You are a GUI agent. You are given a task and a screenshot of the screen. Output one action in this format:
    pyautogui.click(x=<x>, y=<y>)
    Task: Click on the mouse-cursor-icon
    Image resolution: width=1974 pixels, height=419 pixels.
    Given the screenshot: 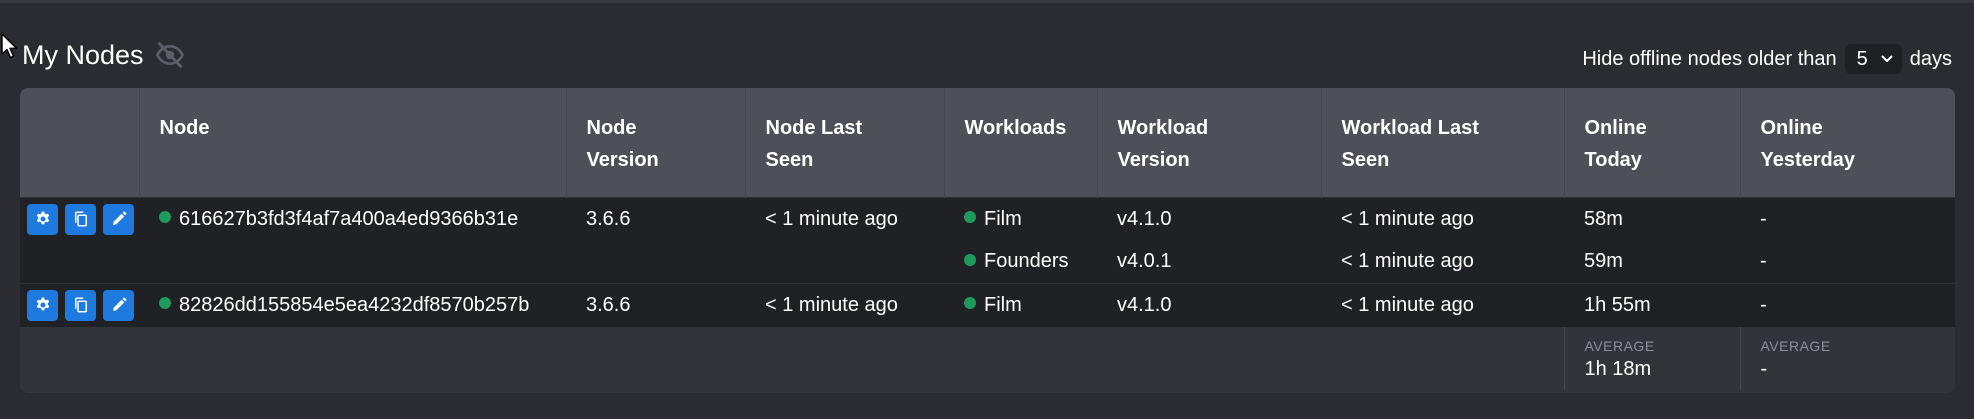 What is the action you would take?
    pyautogui.click(x=9, y=46)
    